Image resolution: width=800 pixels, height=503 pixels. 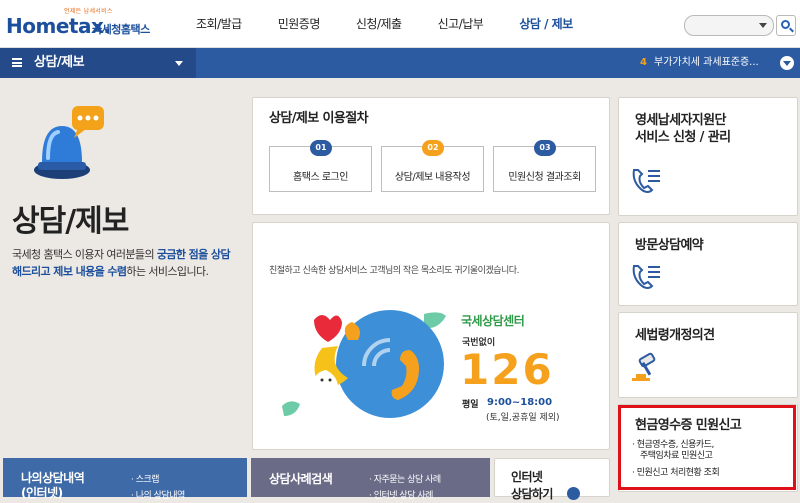 What do you see at coordinates (729, 25) in the screenshot?
I see `search-input` at bounding box center [729, 25].